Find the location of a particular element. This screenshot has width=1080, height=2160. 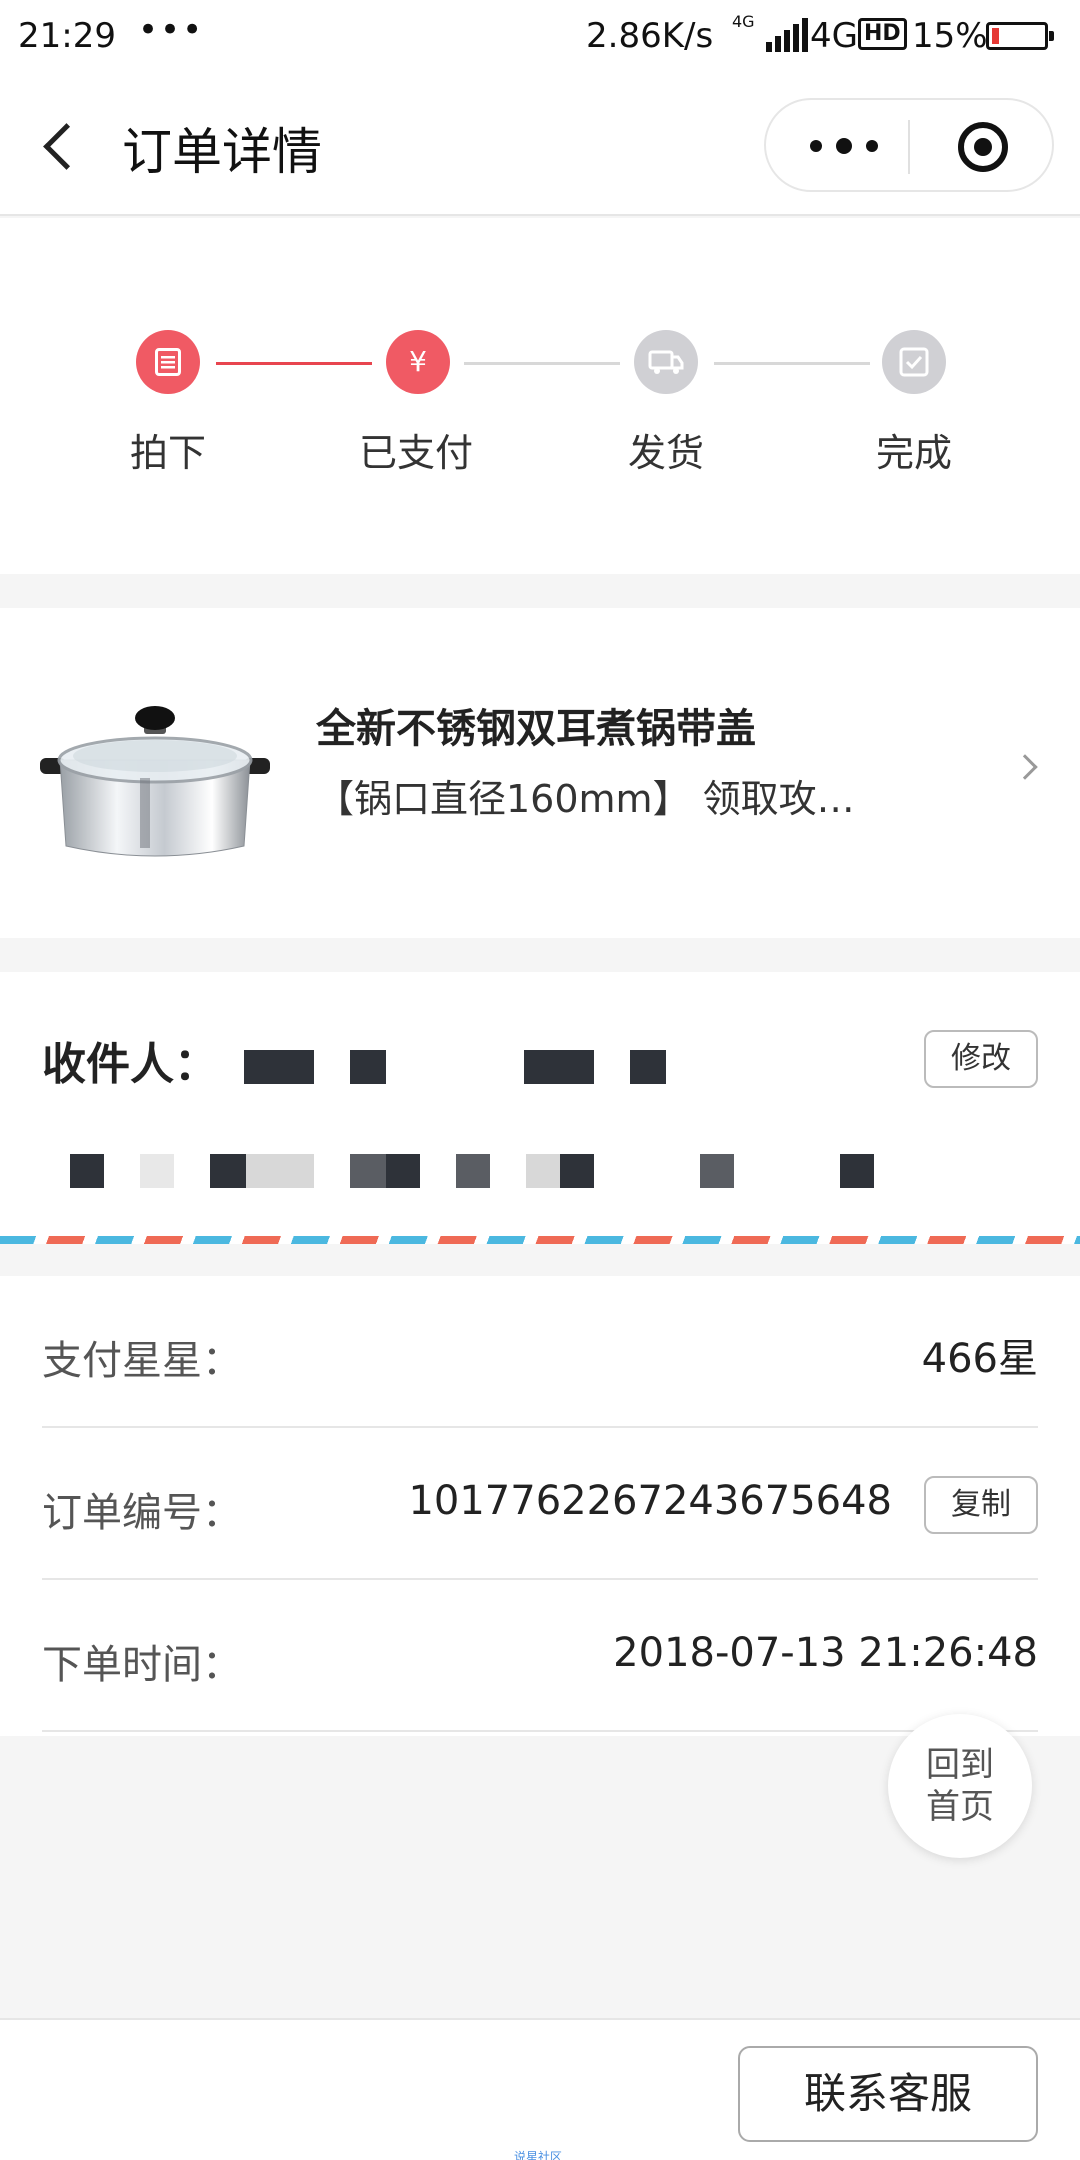

signal-icon is located at coordinates (787, 35).